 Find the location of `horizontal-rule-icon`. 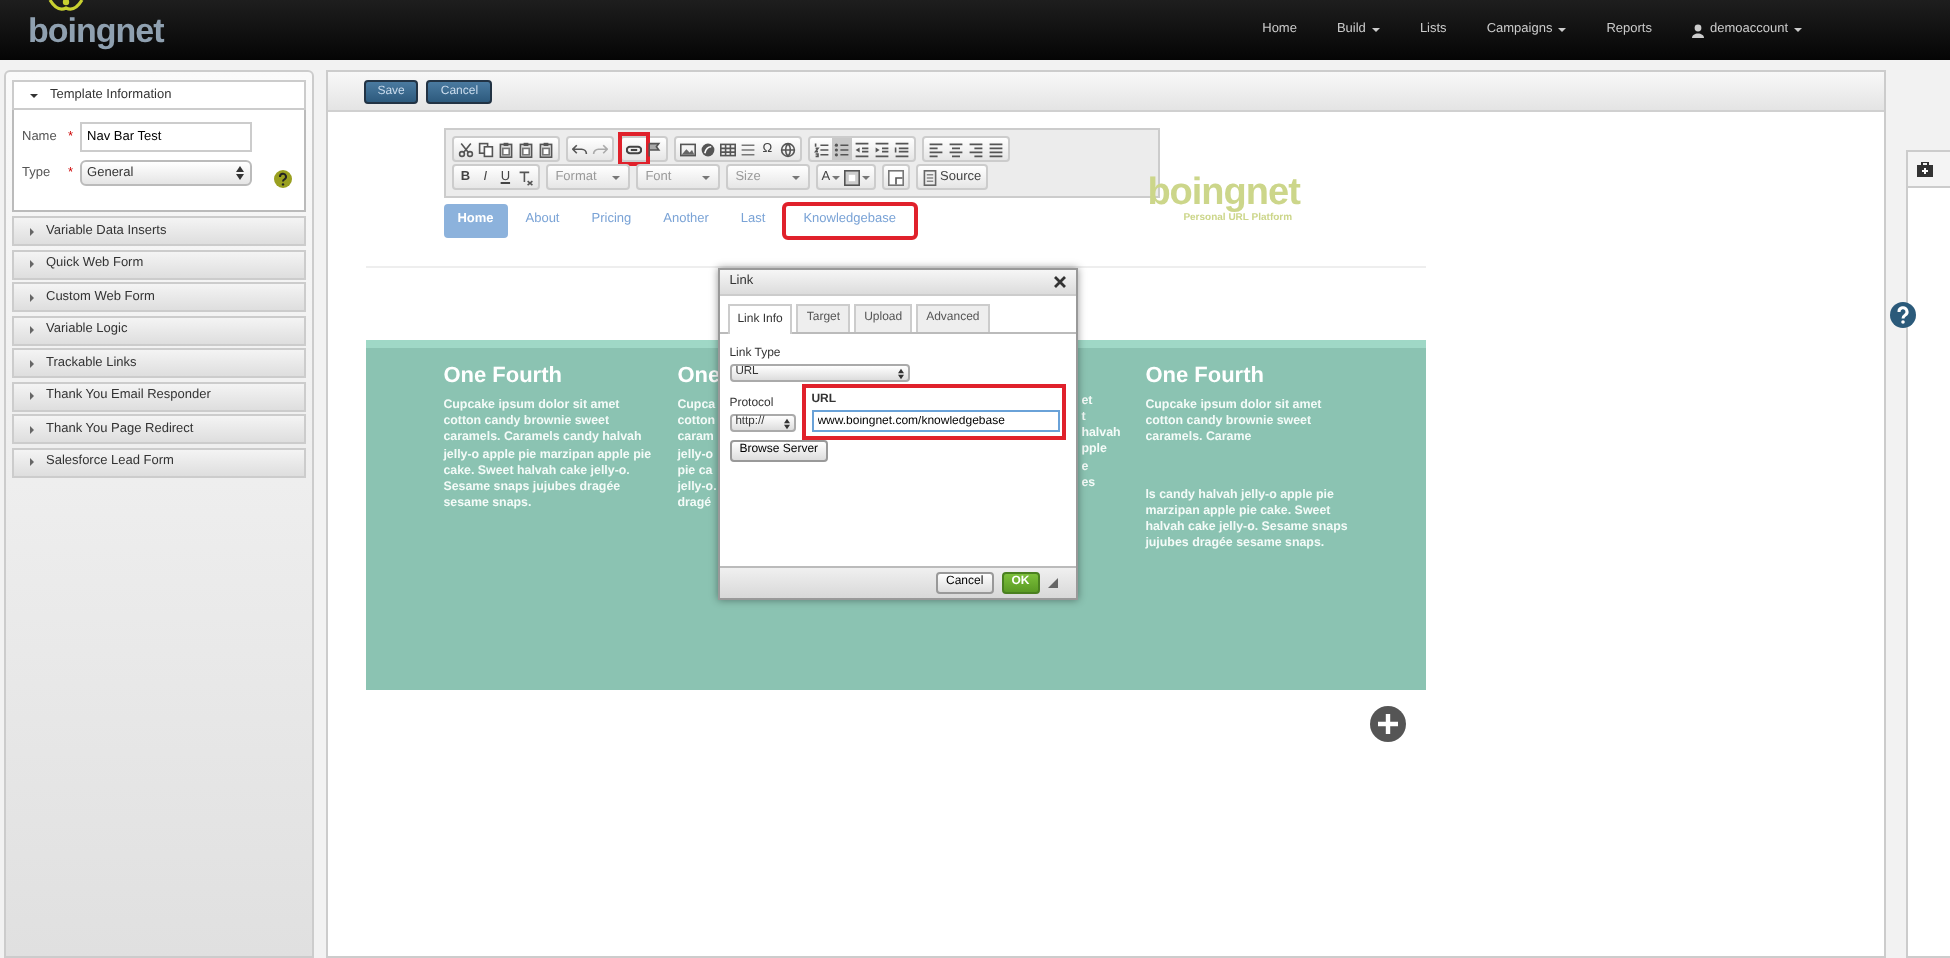

horizontal-rule-icon is located at coordinates (747, 149).